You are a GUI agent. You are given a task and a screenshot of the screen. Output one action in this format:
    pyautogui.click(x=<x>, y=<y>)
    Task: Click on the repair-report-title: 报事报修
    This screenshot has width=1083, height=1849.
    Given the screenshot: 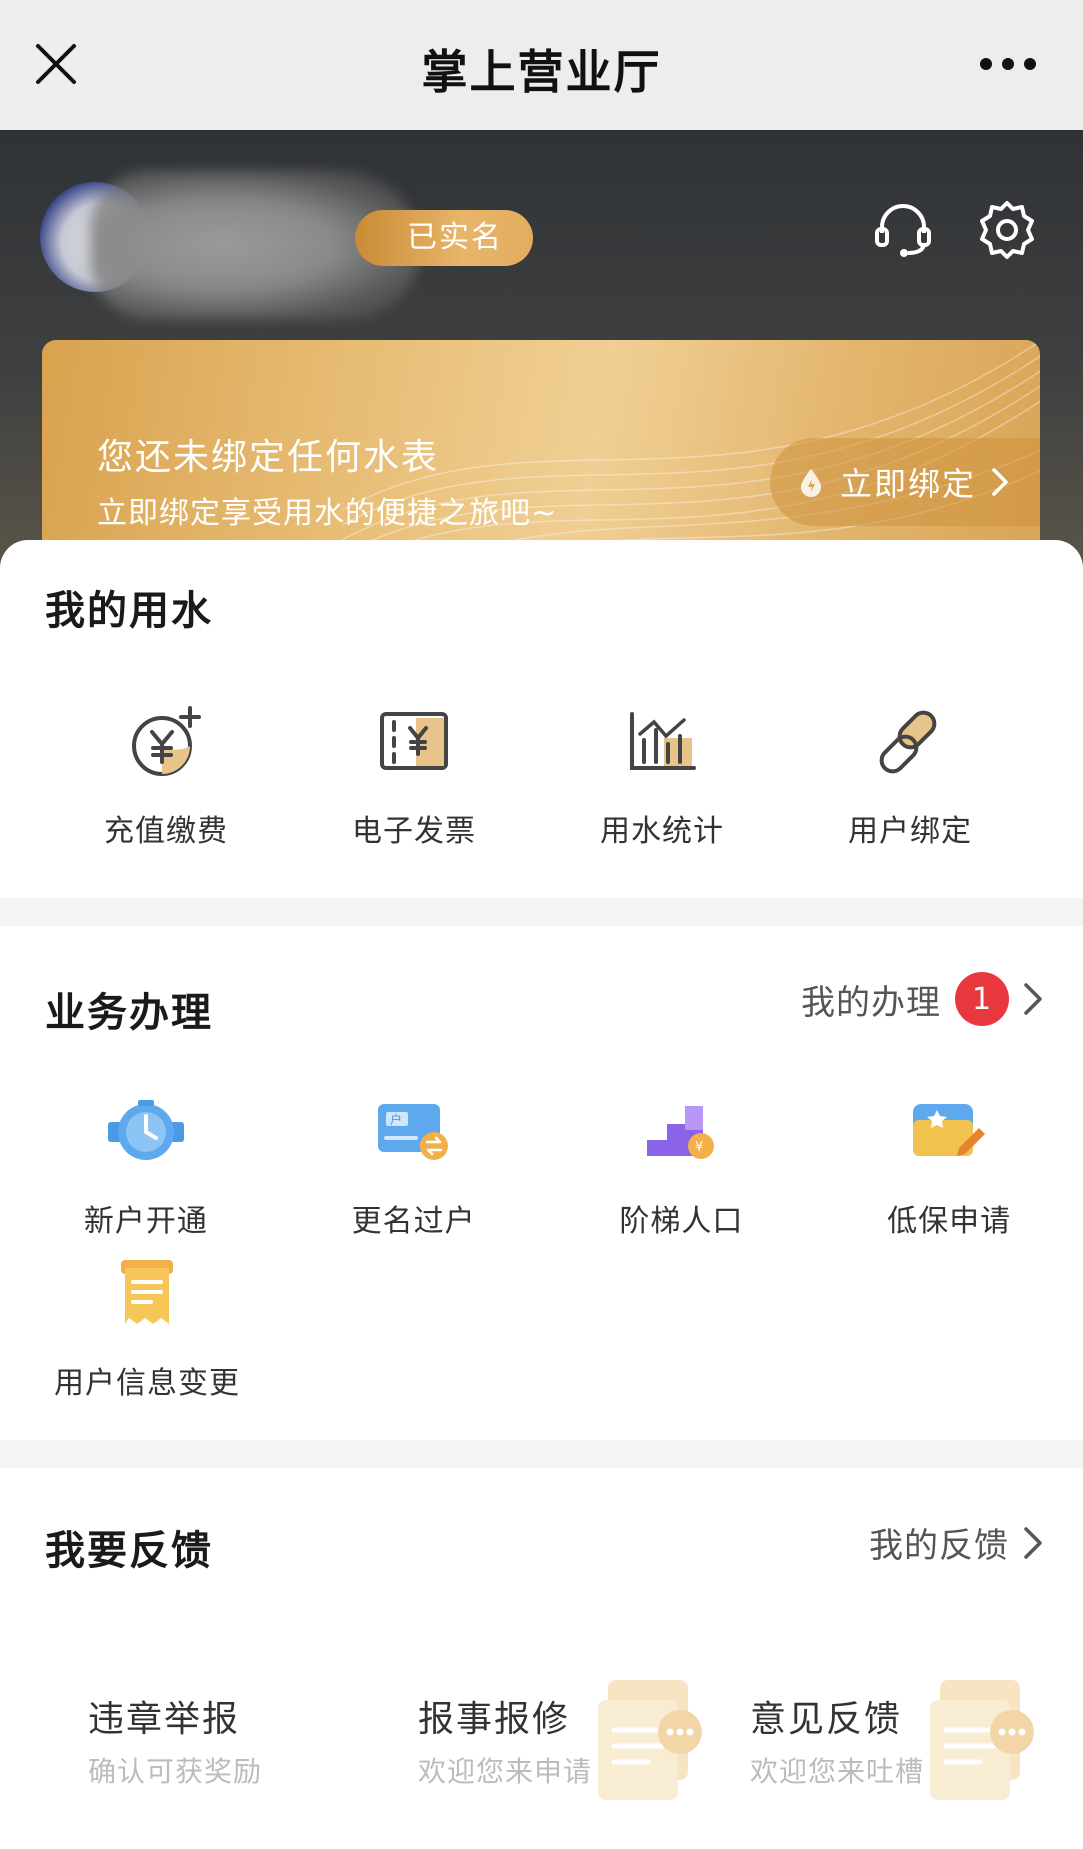 What is the action you would take?
    pyautogui.click(x=494, y=1719)
    